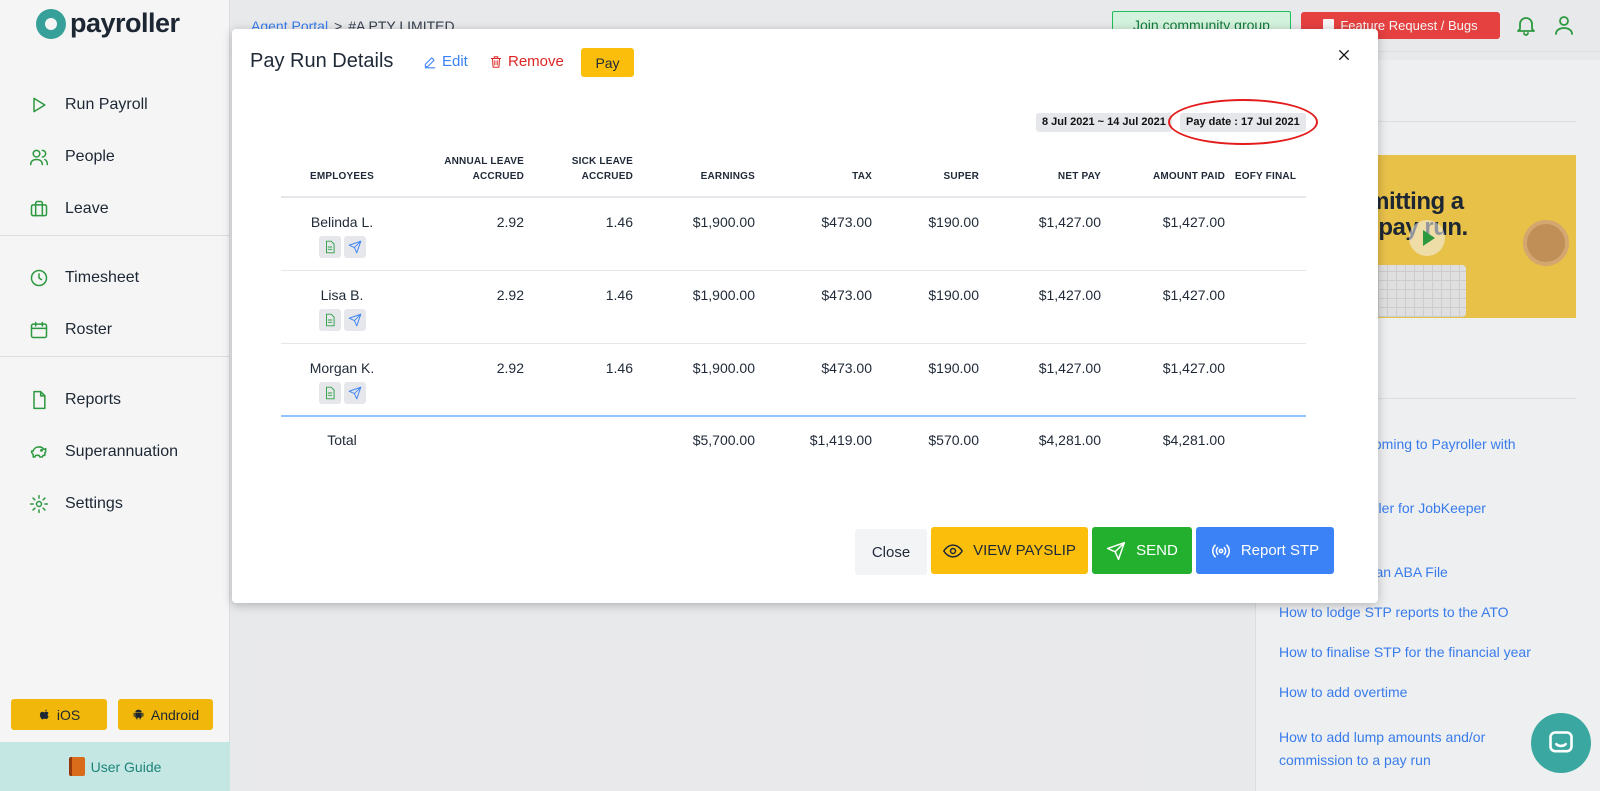 Image resolution: width=1600 pixels, height=791 pixels. I want to click on column-header: NET PAY, so click(1040, 172).